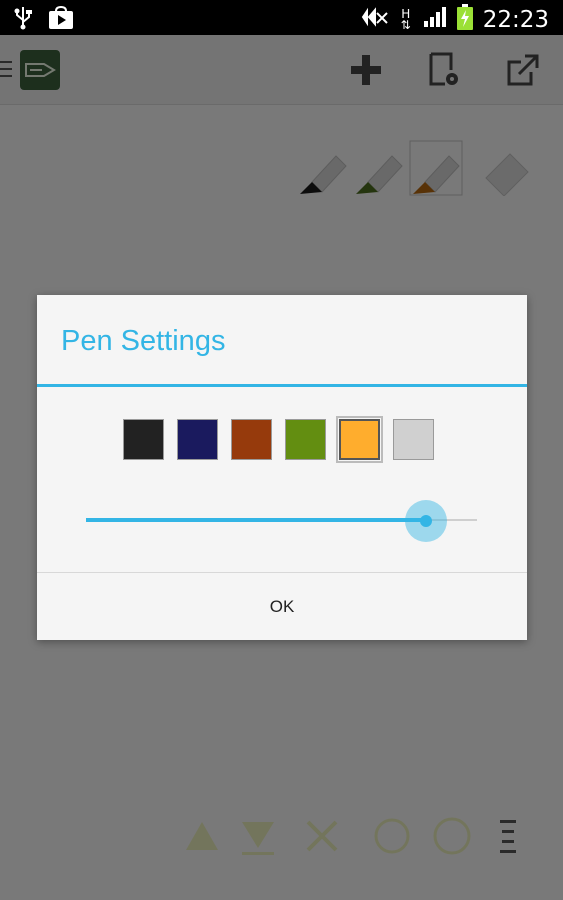 The image size is (563, 900). I want to click on color-swatch-gray, so click(413, 439).